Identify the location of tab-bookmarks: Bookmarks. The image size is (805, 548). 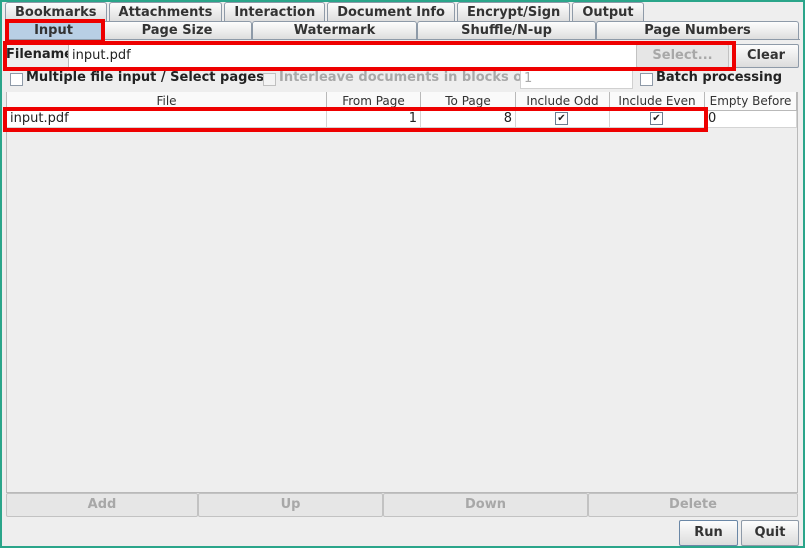
(56, 12).